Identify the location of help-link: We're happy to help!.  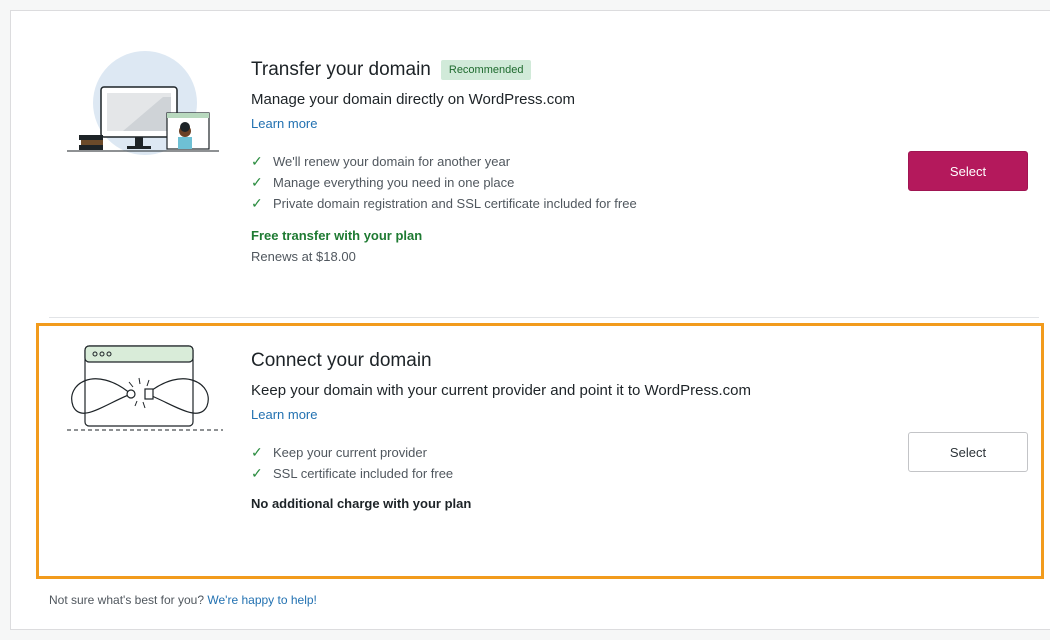
(261, 600).